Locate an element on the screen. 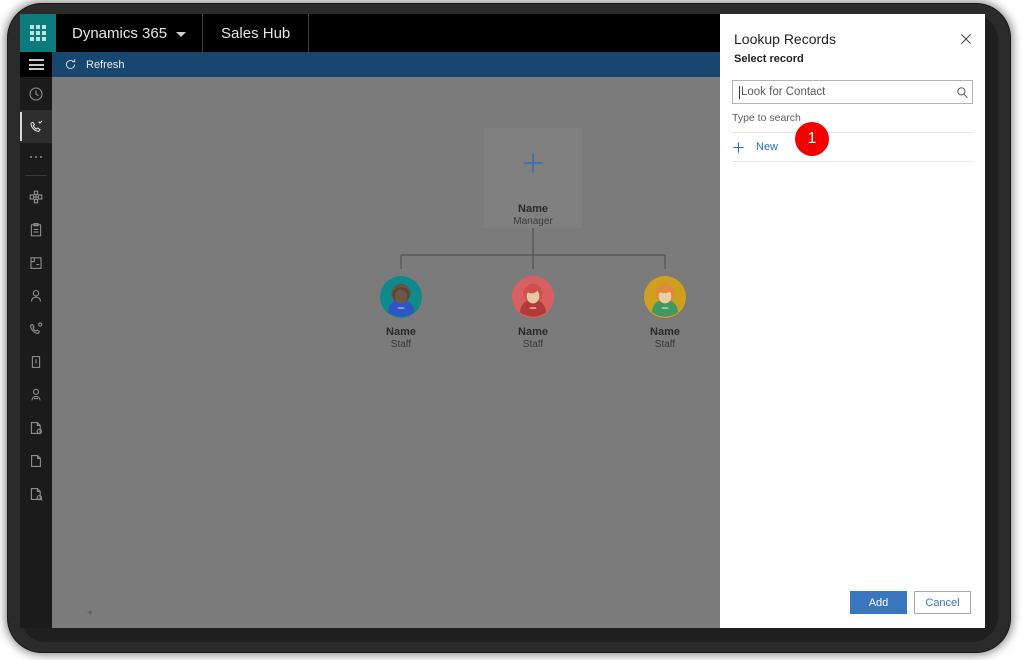 This screenshot has height=660, width=1024. search-input-placeholder: Look for Contact is located at coordinates (783, 92).